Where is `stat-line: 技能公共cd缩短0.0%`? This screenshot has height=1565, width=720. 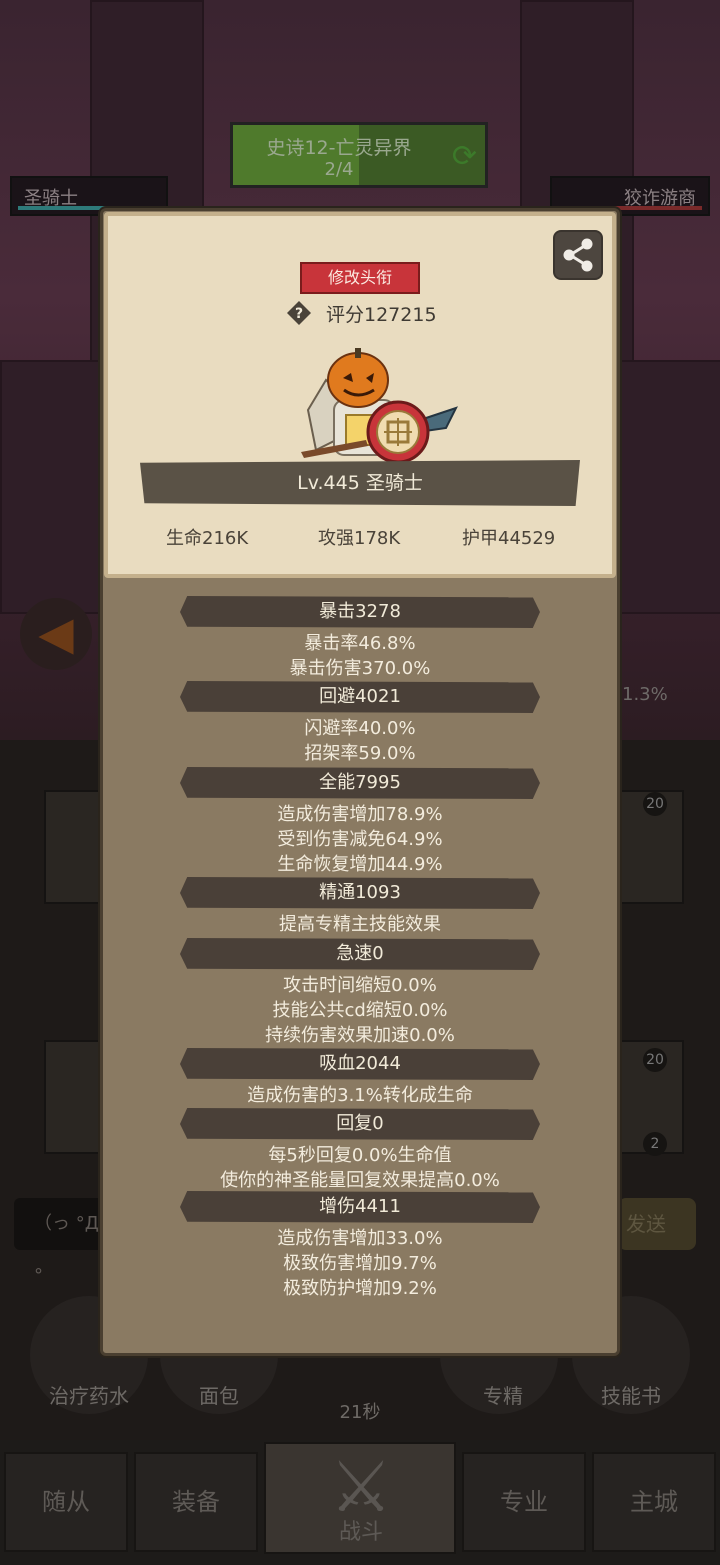 stat-line: 技能公共cd缩短0.0% is located at coordinates (360, 1010).